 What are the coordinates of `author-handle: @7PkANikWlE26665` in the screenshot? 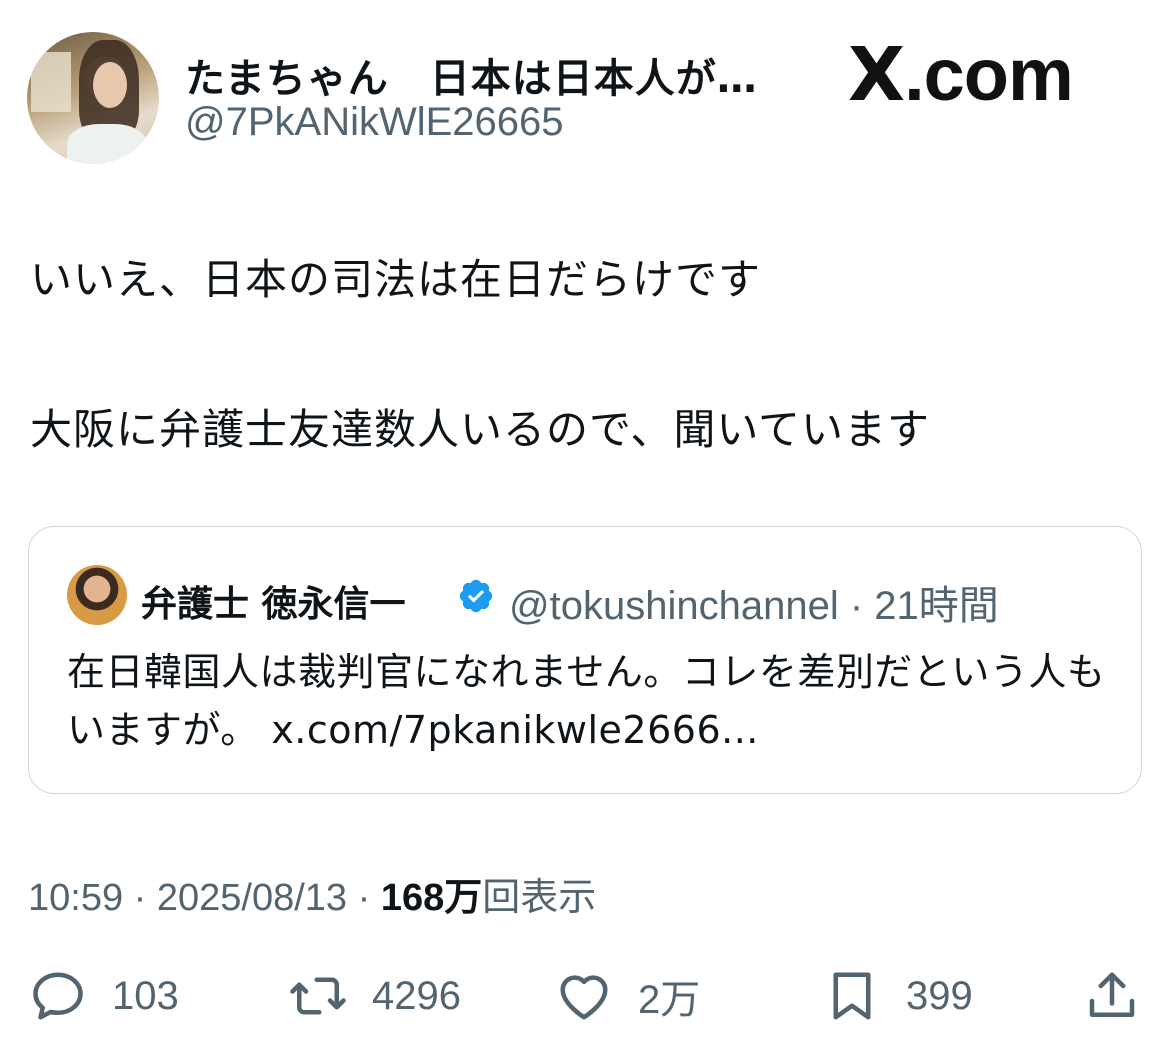 It's located at (374, 122).